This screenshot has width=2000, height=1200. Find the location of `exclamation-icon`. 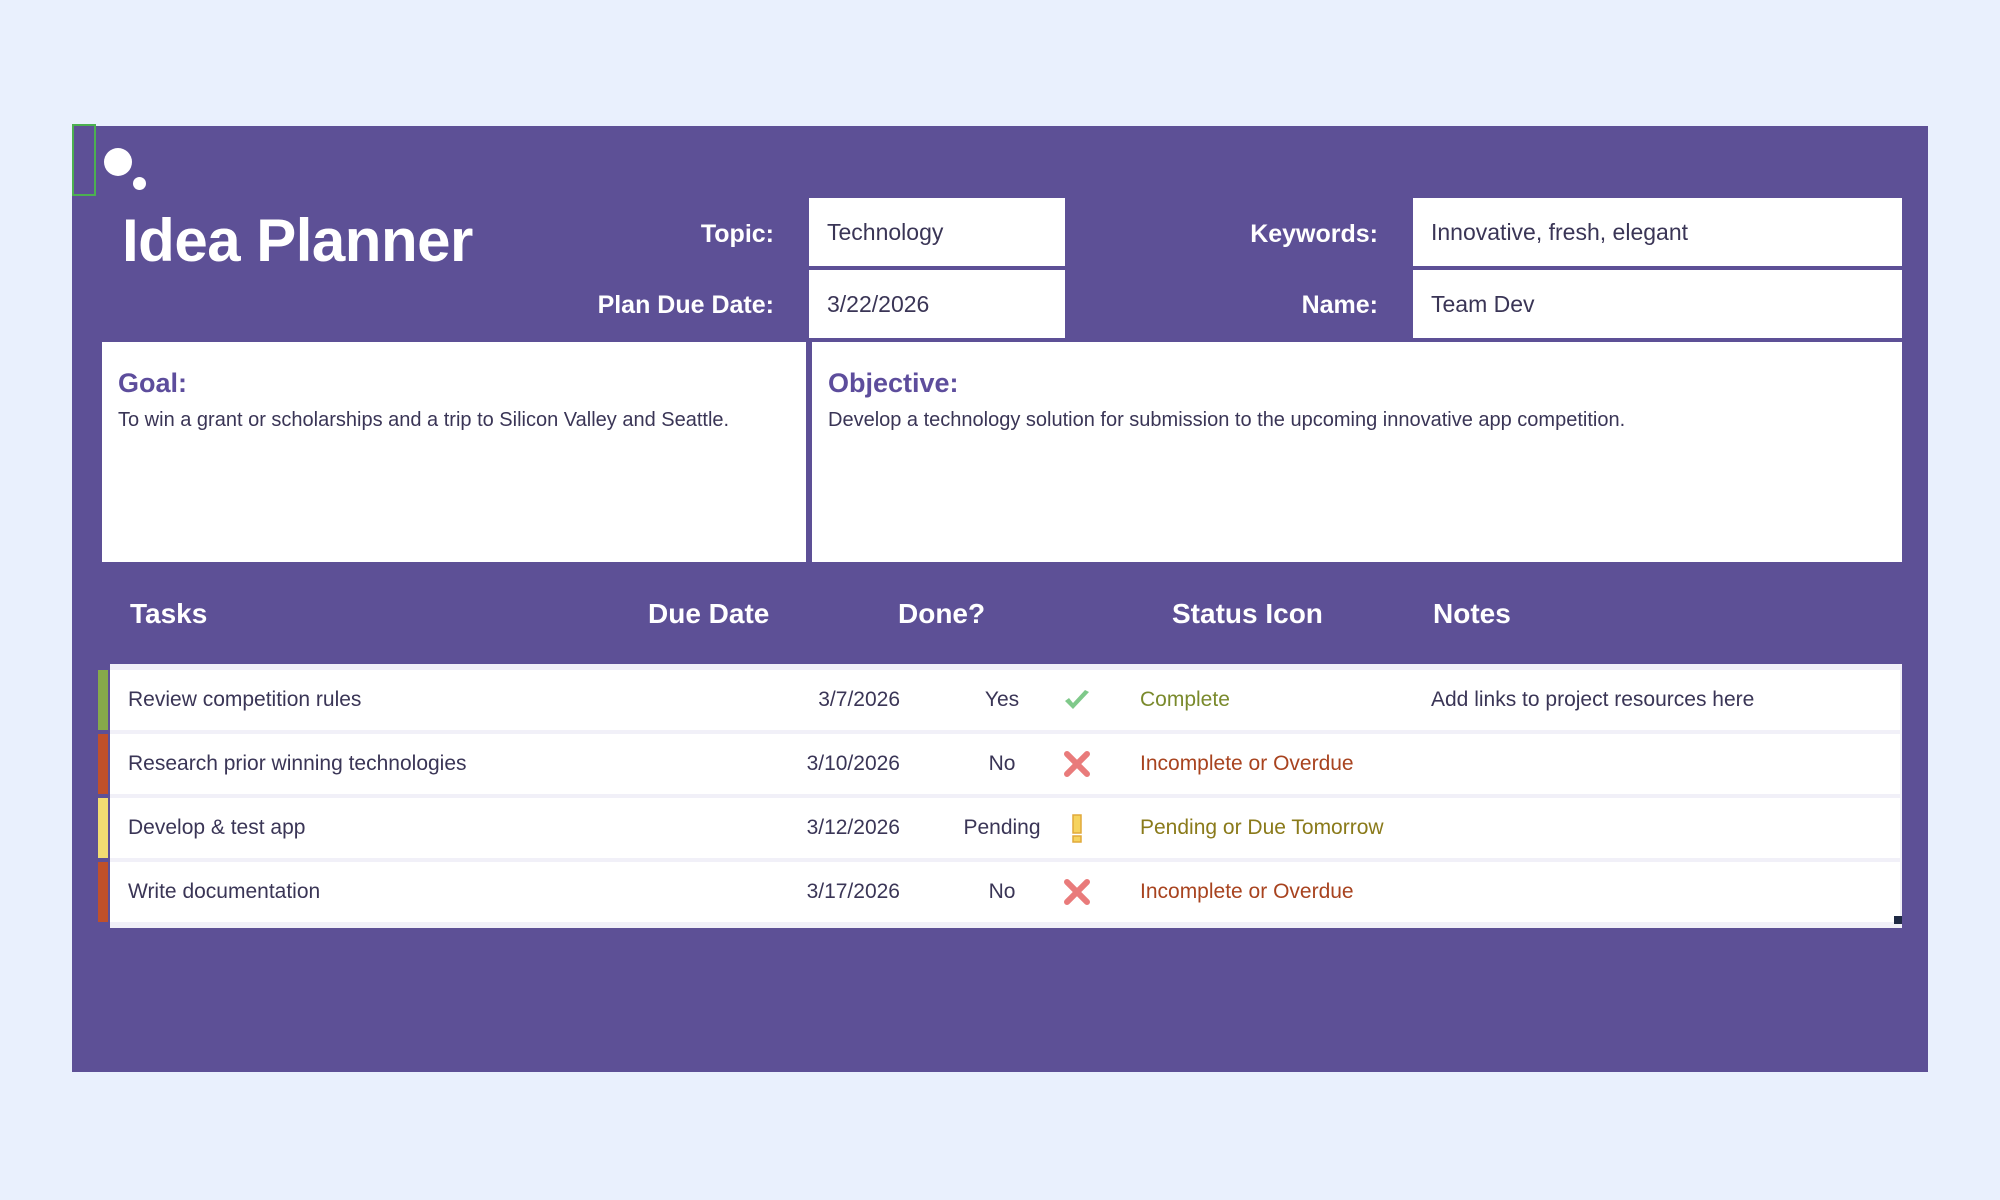

exclamation-icon is located at coordinates (1077, 828).